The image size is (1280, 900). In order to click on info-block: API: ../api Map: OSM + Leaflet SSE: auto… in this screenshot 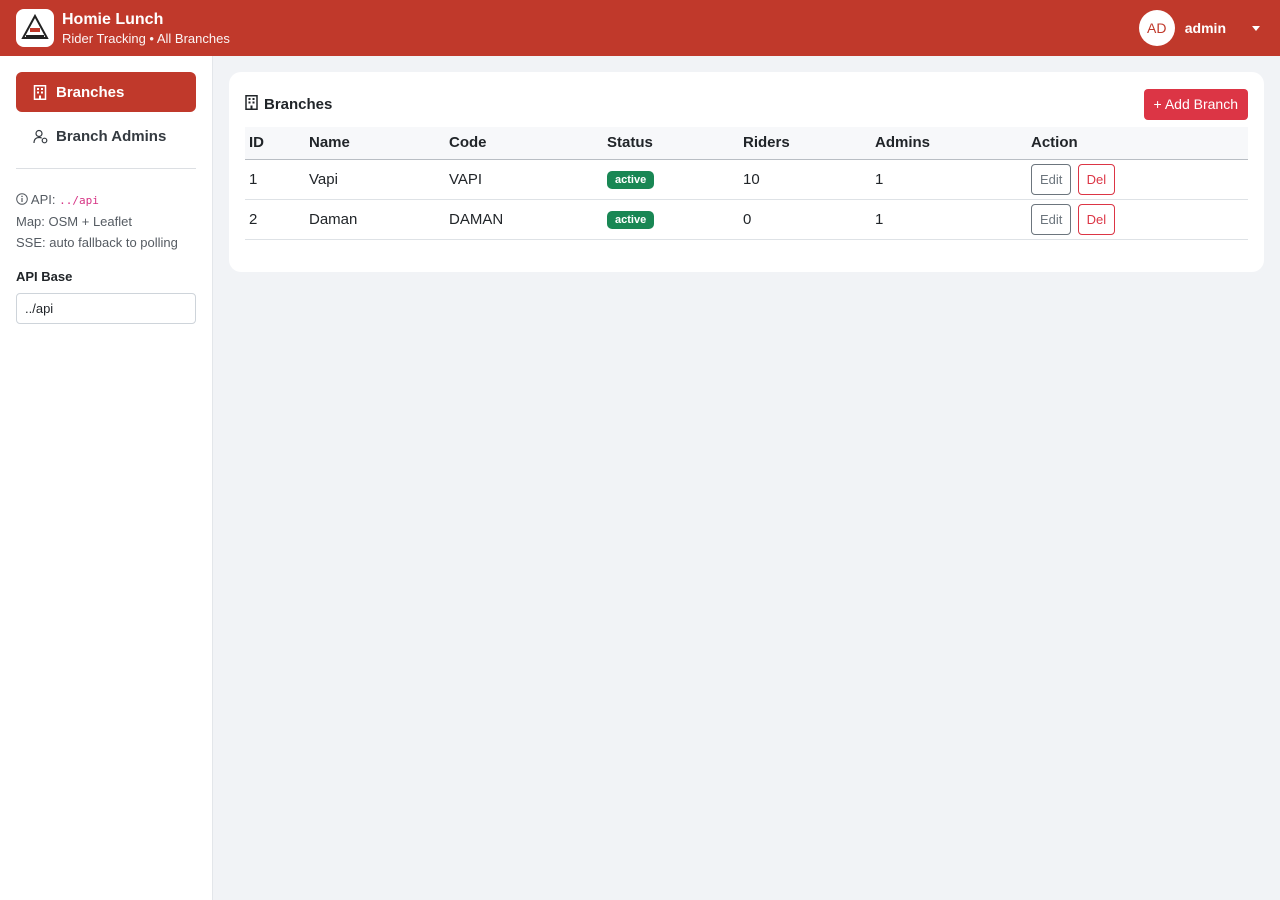, I will do `click(106, 221)`.